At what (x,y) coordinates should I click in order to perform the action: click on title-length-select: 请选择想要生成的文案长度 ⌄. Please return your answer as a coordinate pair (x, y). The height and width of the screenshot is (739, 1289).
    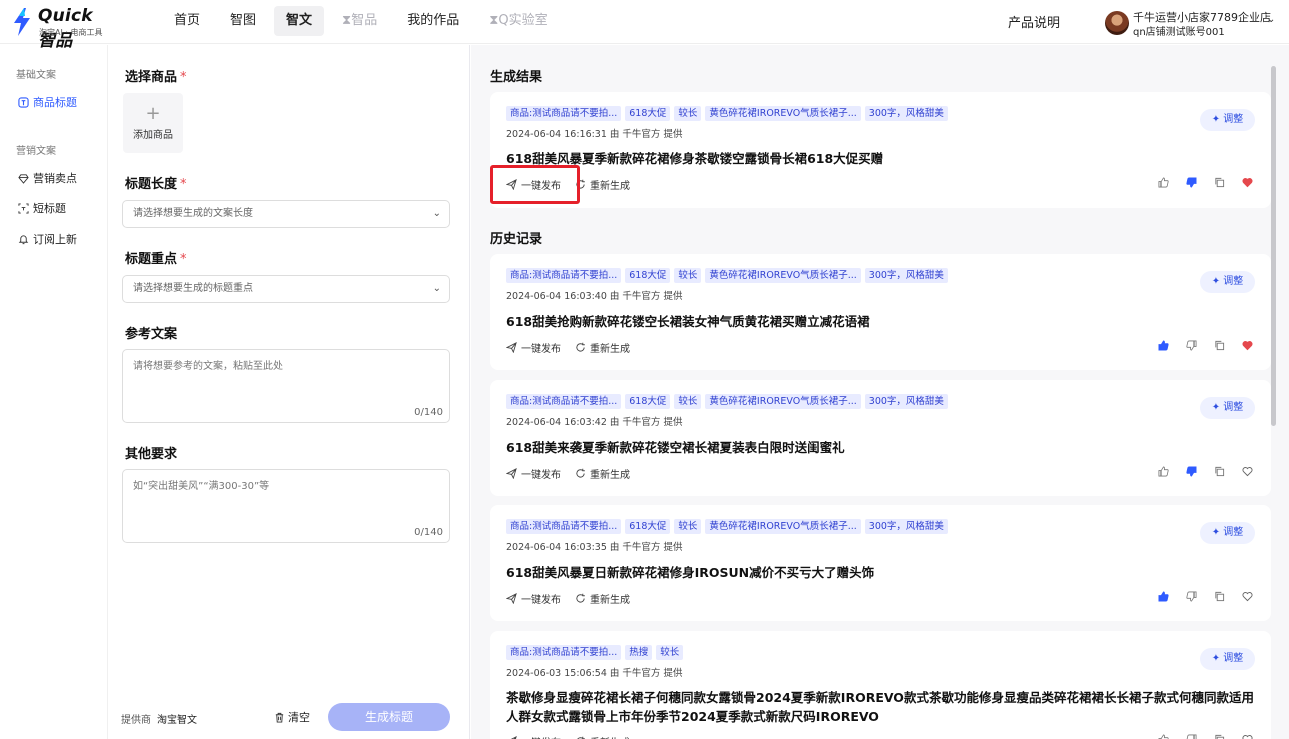
    Looking at the image, I should click on (286, 214).